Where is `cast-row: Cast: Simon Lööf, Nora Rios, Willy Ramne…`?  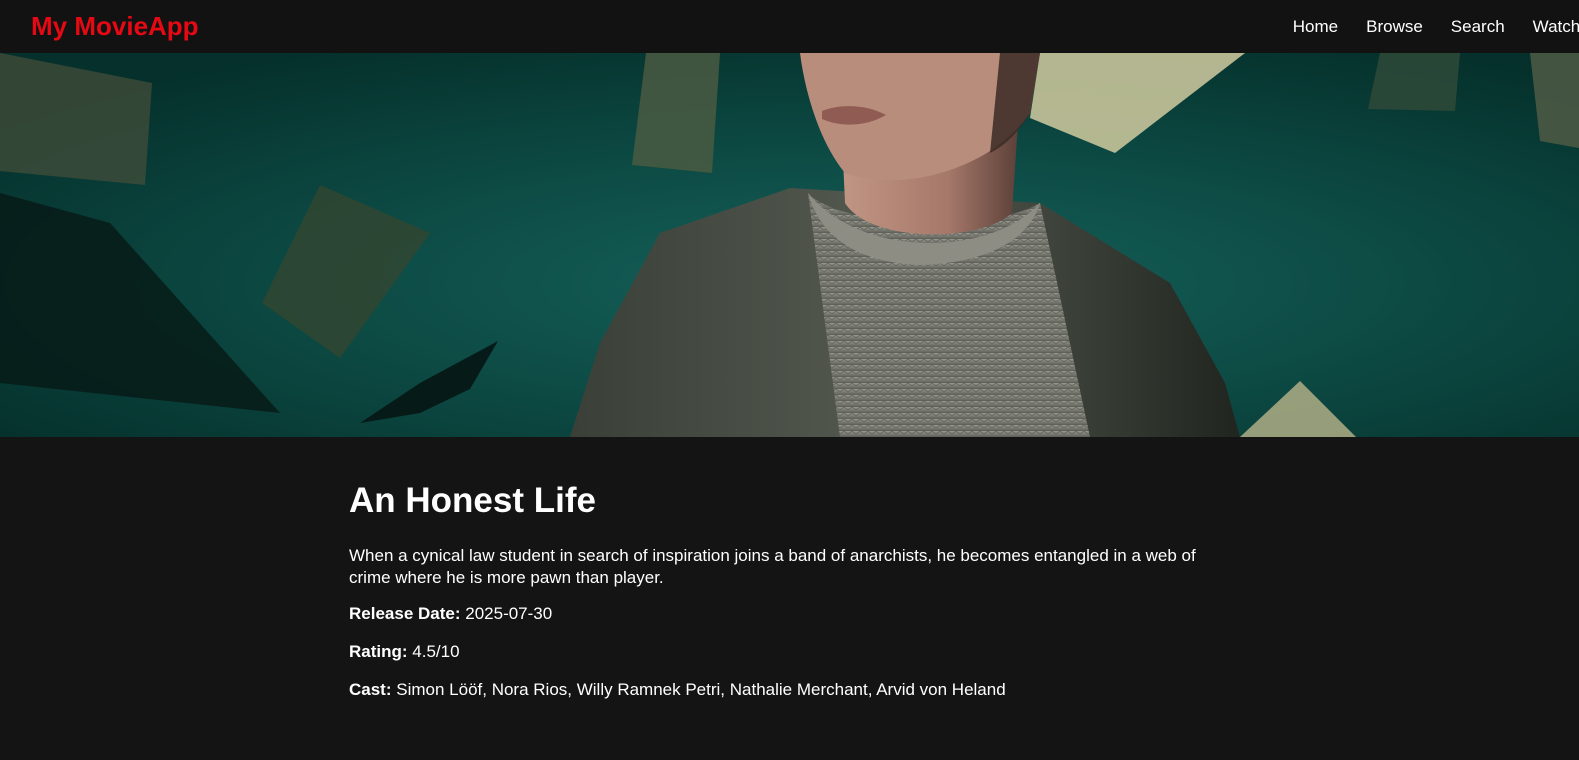
cast-row: Cast: Simon Lööf, Nora Rios, Willy Ramne… is located at coordinates (794, 690).